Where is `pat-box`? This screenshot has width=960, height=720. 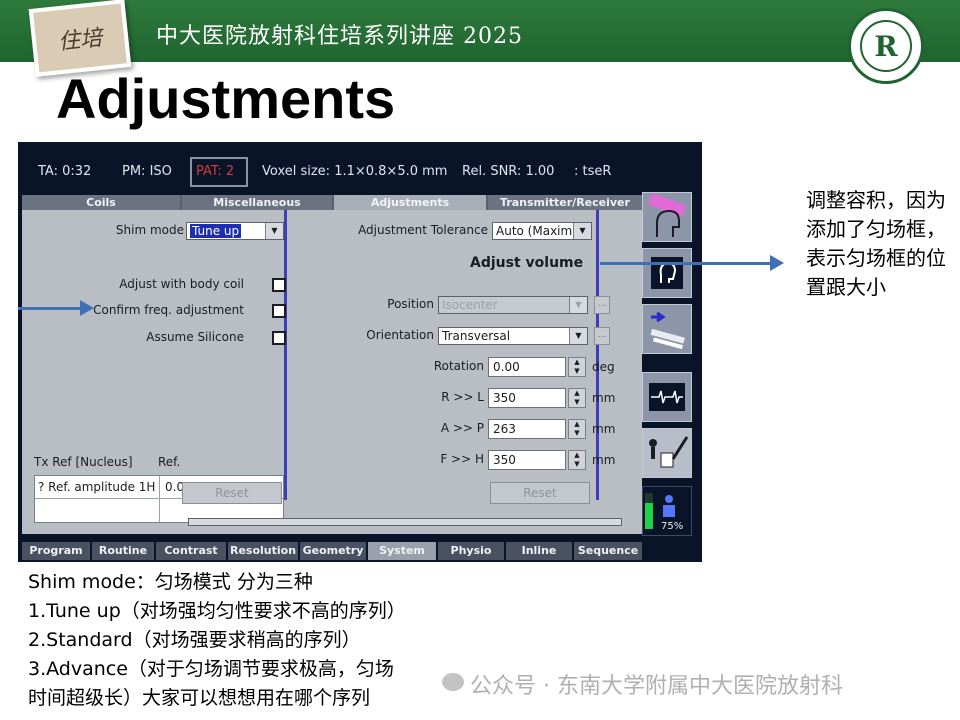 pat-box is located at coordinates (219, 172).